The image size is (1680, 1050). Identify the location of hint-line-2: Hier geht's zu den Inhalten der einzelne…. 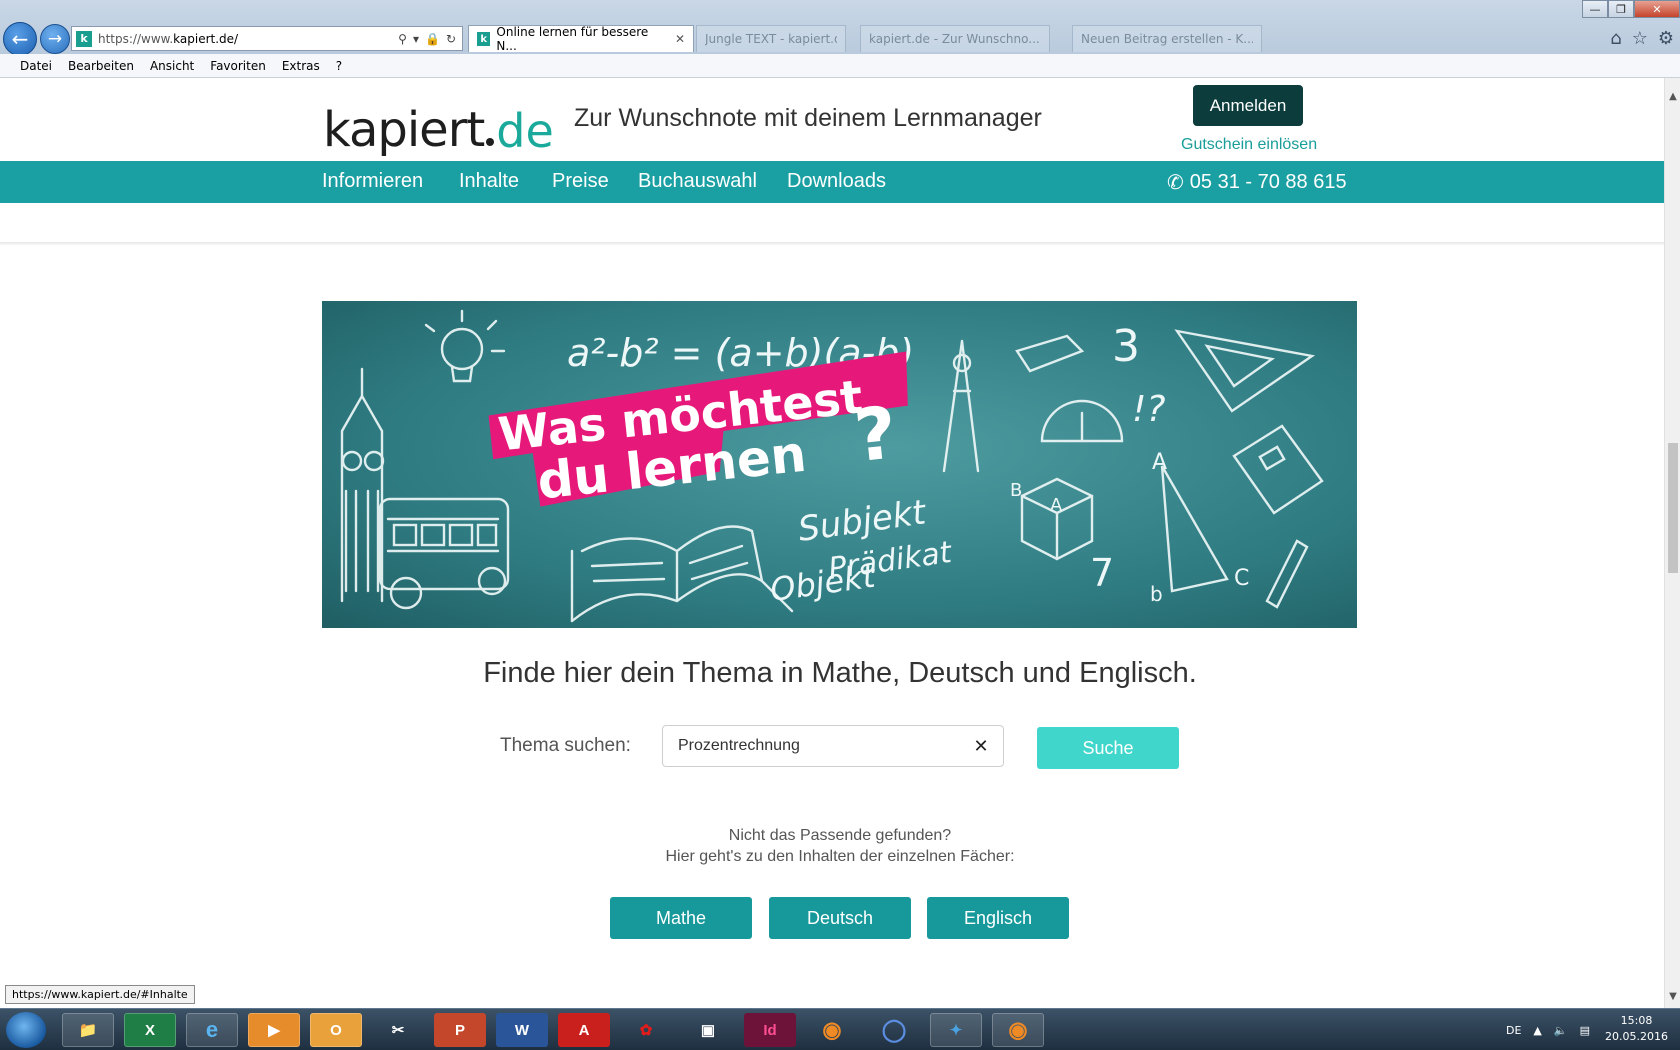
(840, 856).